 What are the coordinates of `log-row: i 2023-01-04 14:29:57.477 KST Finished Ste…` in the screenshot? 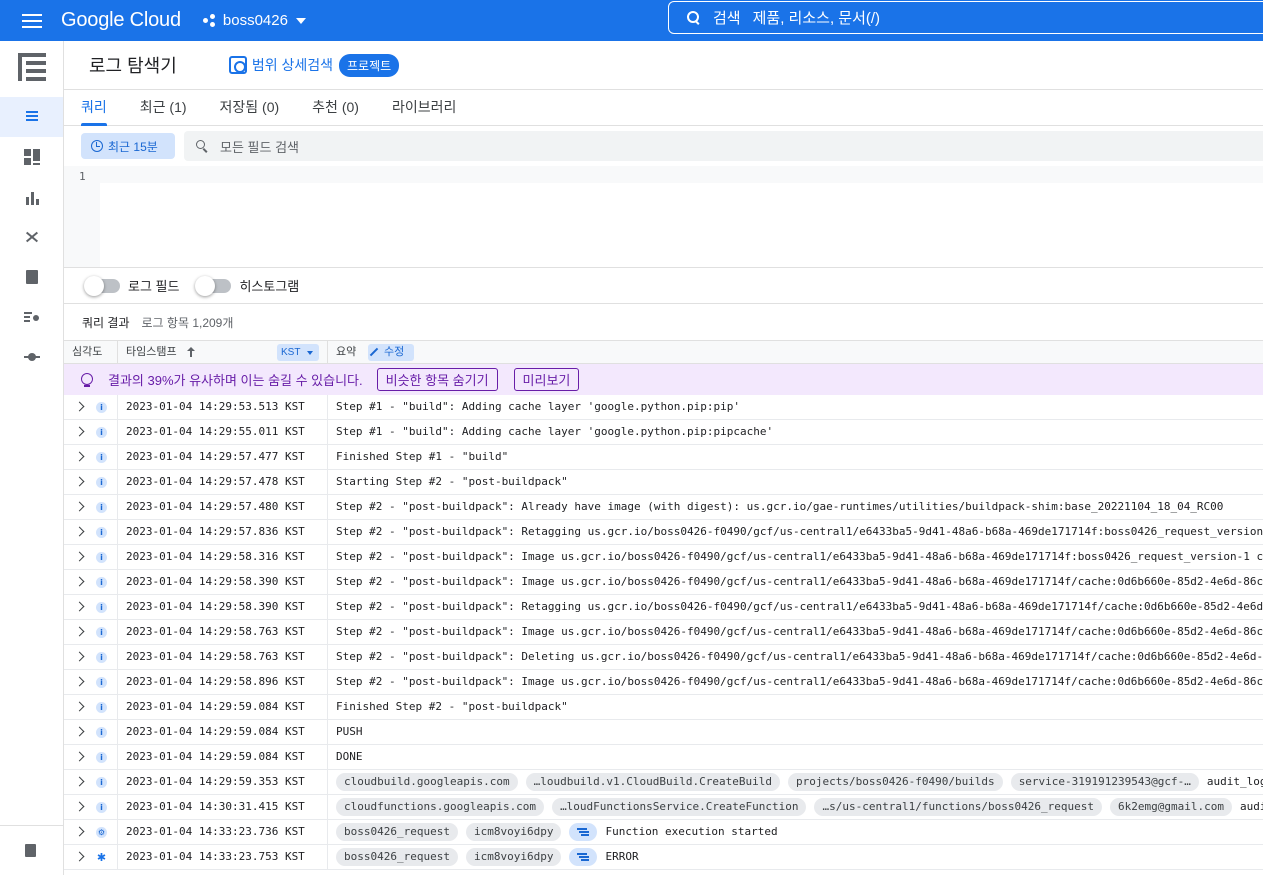 It's located at (663, 457).